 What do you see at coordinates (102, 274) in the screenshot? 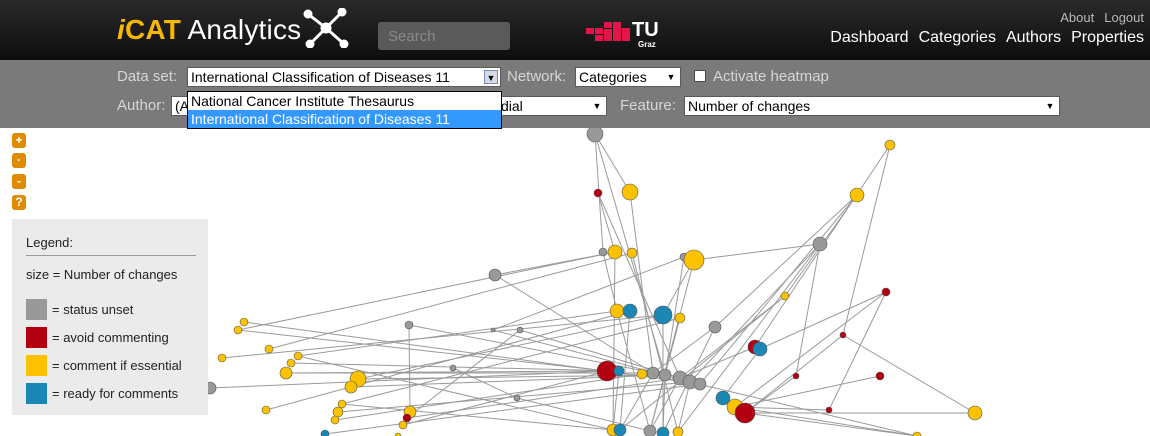
I see `legend-size-text: size = Number of changes` at bounding box center [102, 274].